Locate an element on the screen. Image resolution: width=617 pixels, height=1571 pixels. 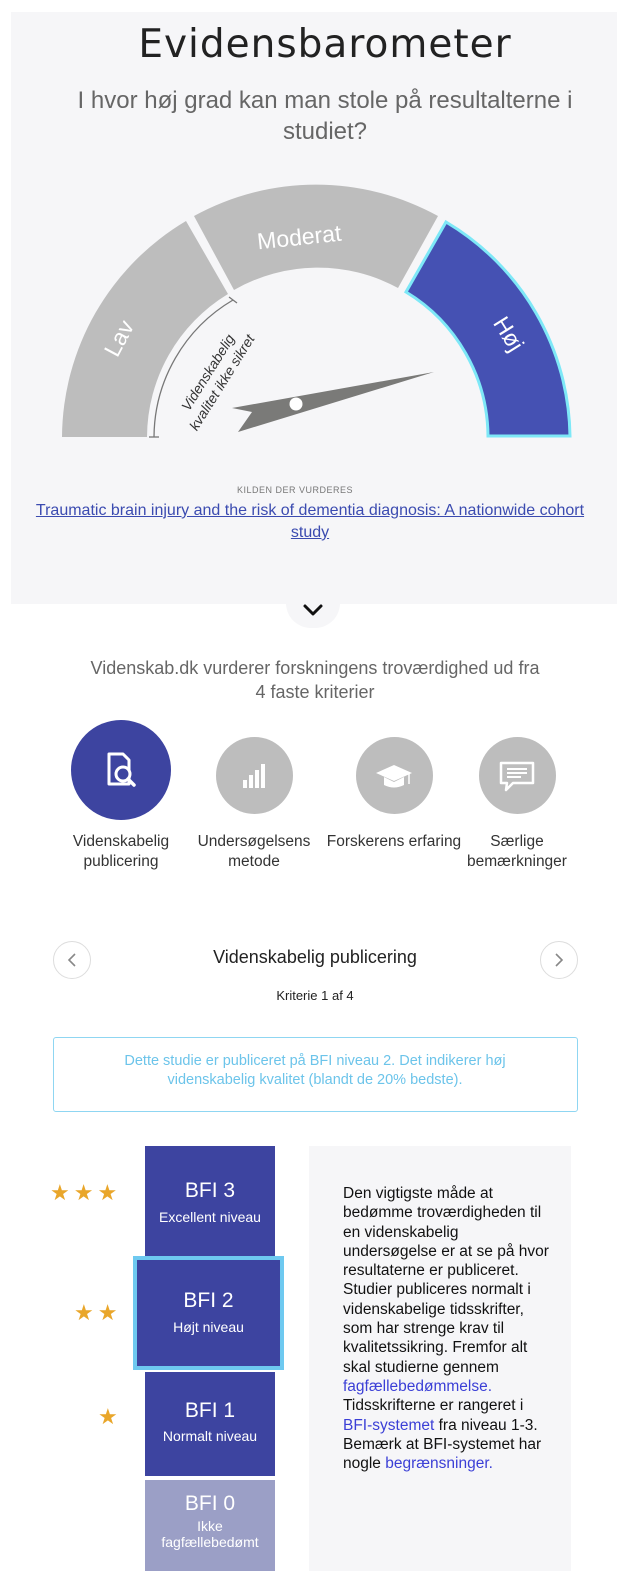
criterion-title: Videnskabelig publicering is located at coordinates (315, 957).